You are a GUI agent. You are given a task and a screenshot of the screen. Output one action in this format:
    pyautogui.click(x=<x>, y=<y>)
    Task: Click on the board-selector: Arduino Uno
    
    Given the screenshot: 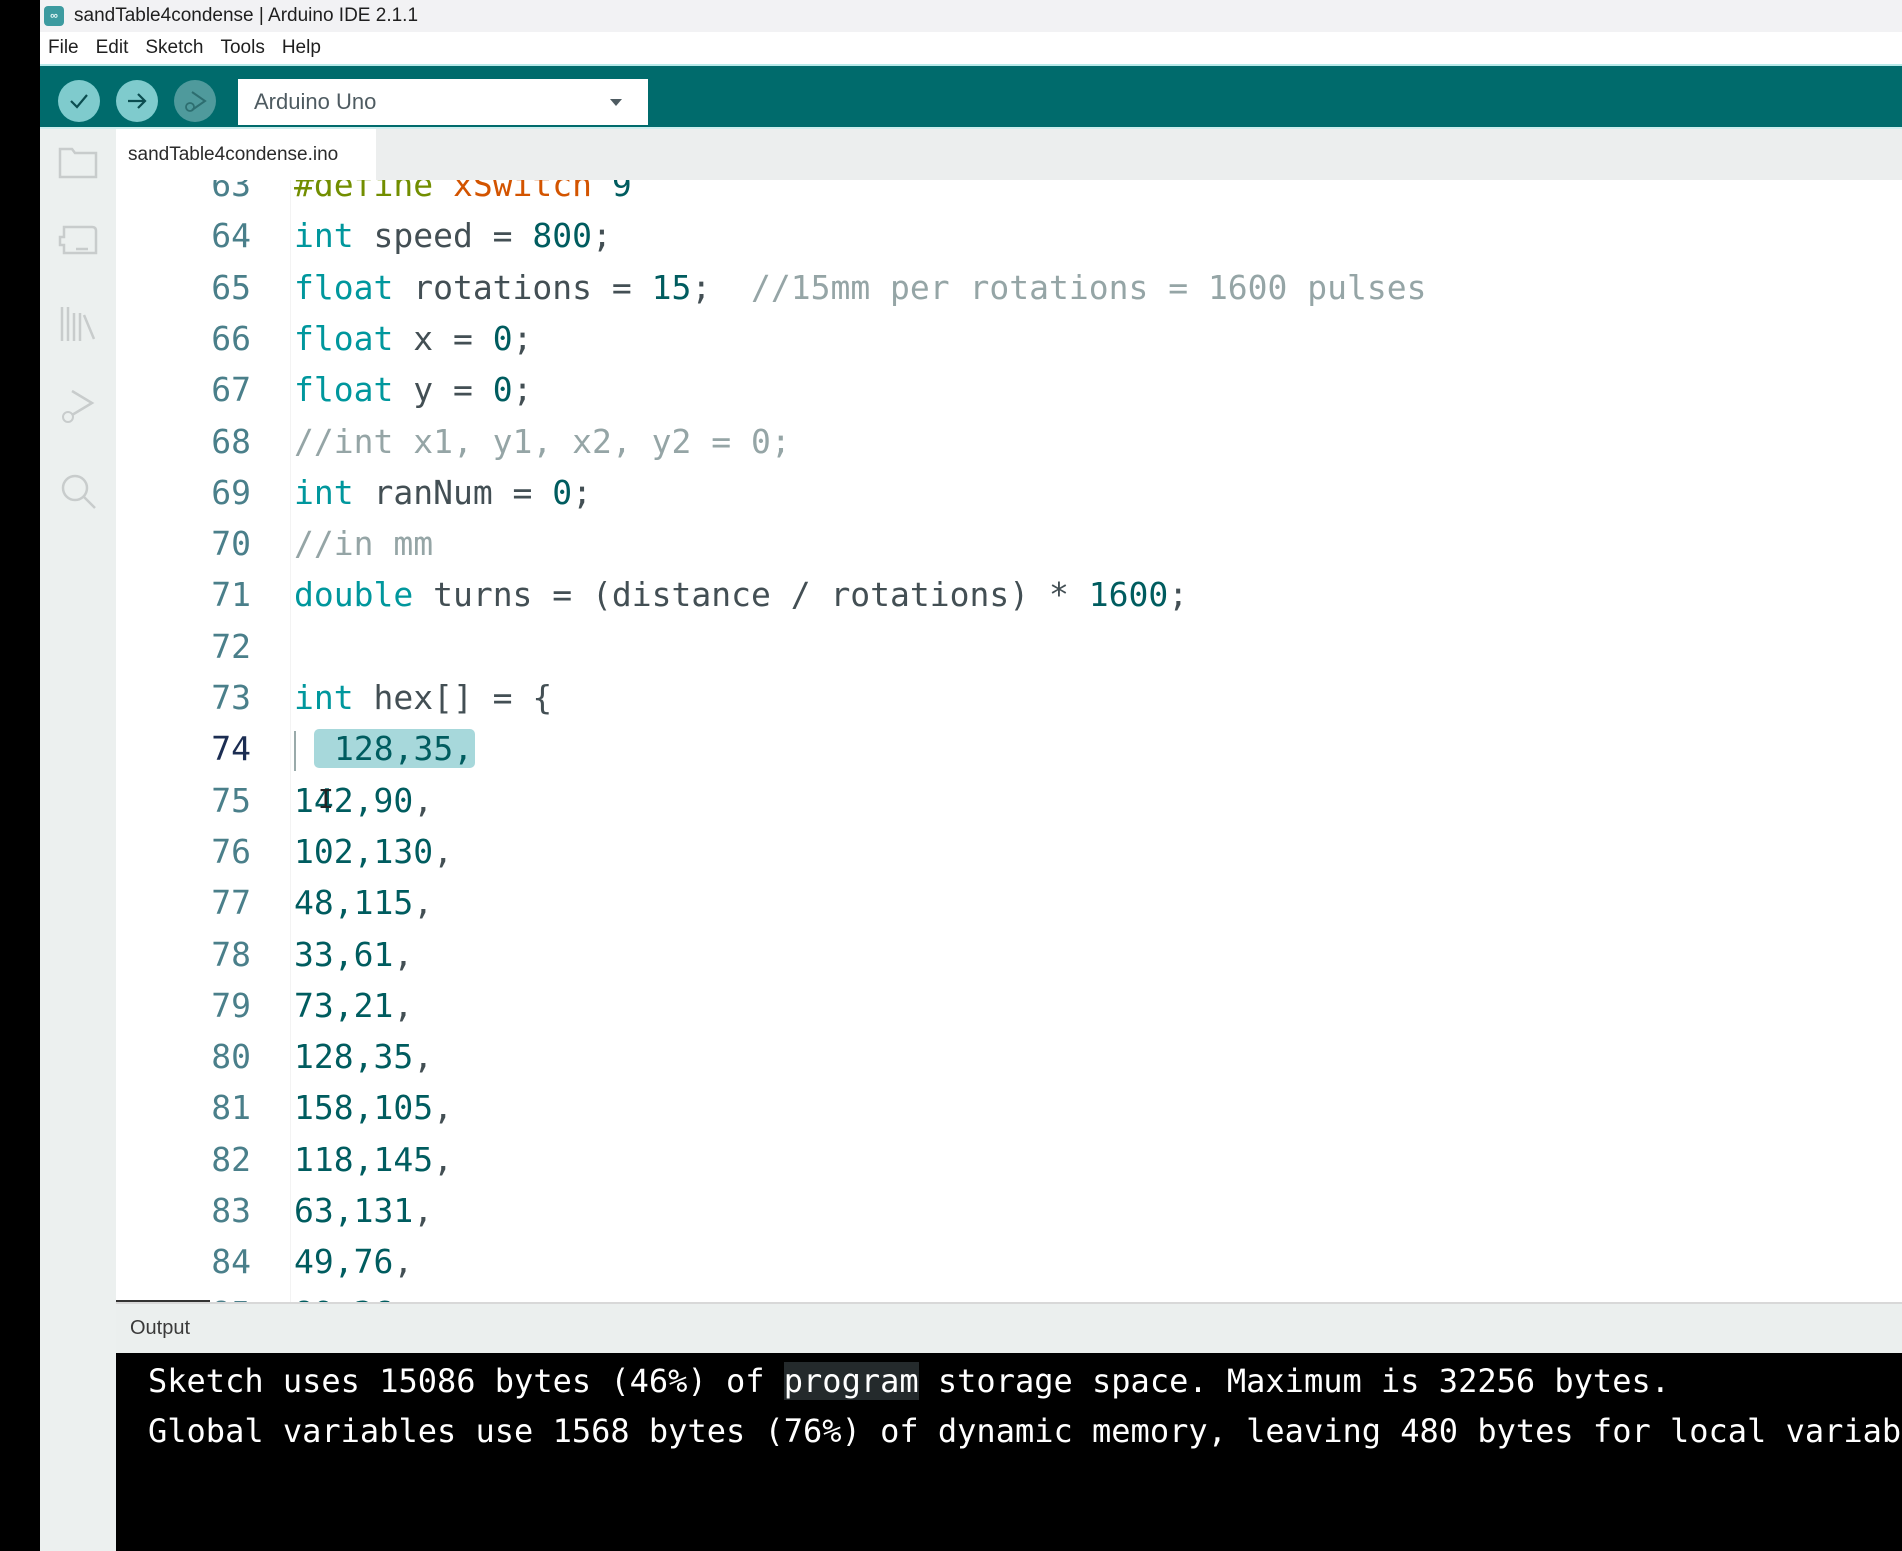 What is the action you would take?
    pyautogui.click(x=443, y=102)
    